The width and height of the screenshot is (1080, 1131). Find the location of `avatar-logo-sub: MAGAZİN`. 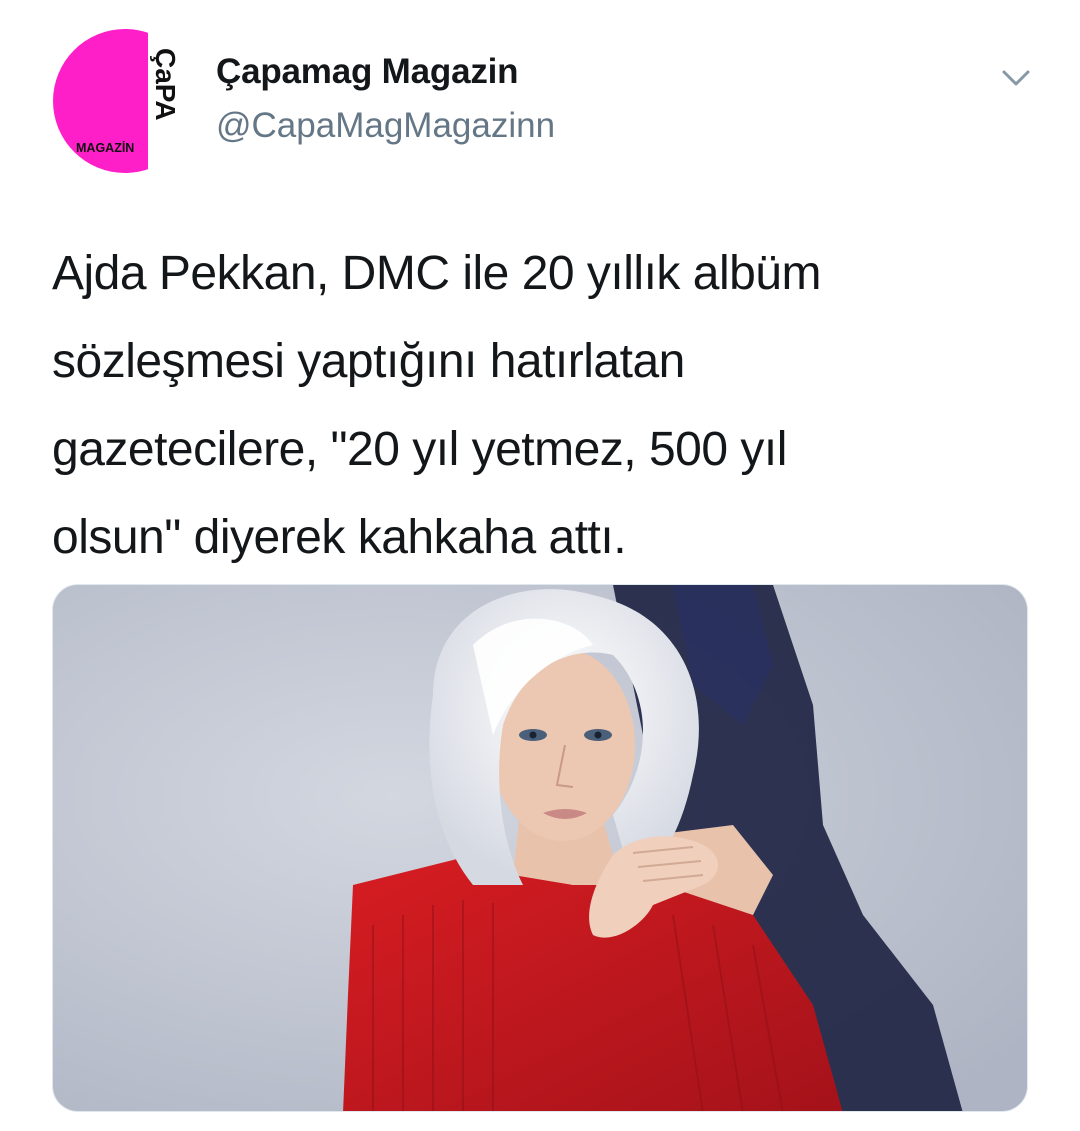

avatar-logo-sub: MAGAZİN is located at coordinates (105, 147).